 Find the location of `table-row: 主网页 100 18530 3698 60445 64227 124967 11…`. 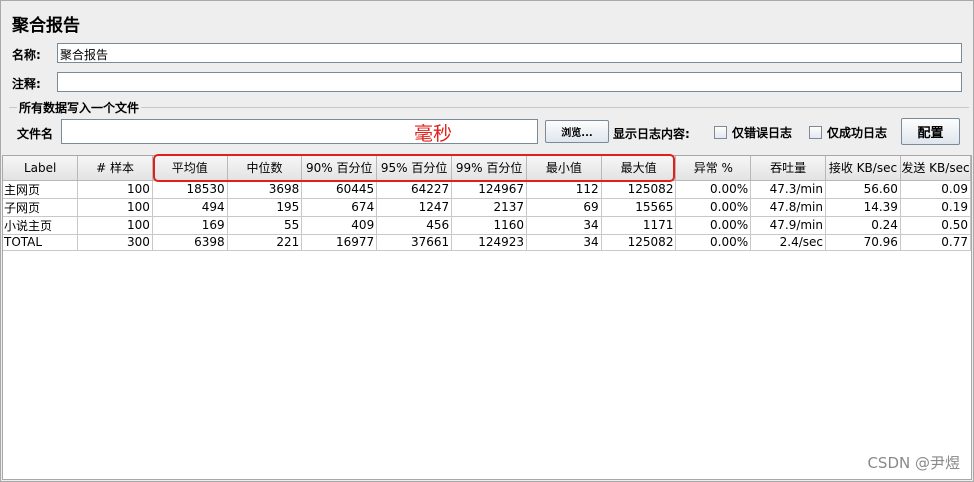

table-row: 主网页 100 18530 3698 60445 64227 124967 11… is located at coordinates (487, 189).